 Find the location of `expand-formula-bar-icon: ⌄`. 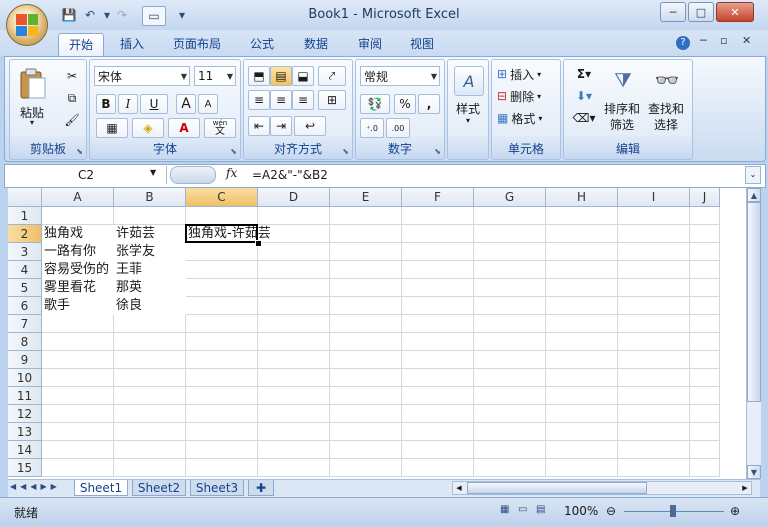

expand-formula-bar-icon: ⌄ is located at coordinates (753, 175).